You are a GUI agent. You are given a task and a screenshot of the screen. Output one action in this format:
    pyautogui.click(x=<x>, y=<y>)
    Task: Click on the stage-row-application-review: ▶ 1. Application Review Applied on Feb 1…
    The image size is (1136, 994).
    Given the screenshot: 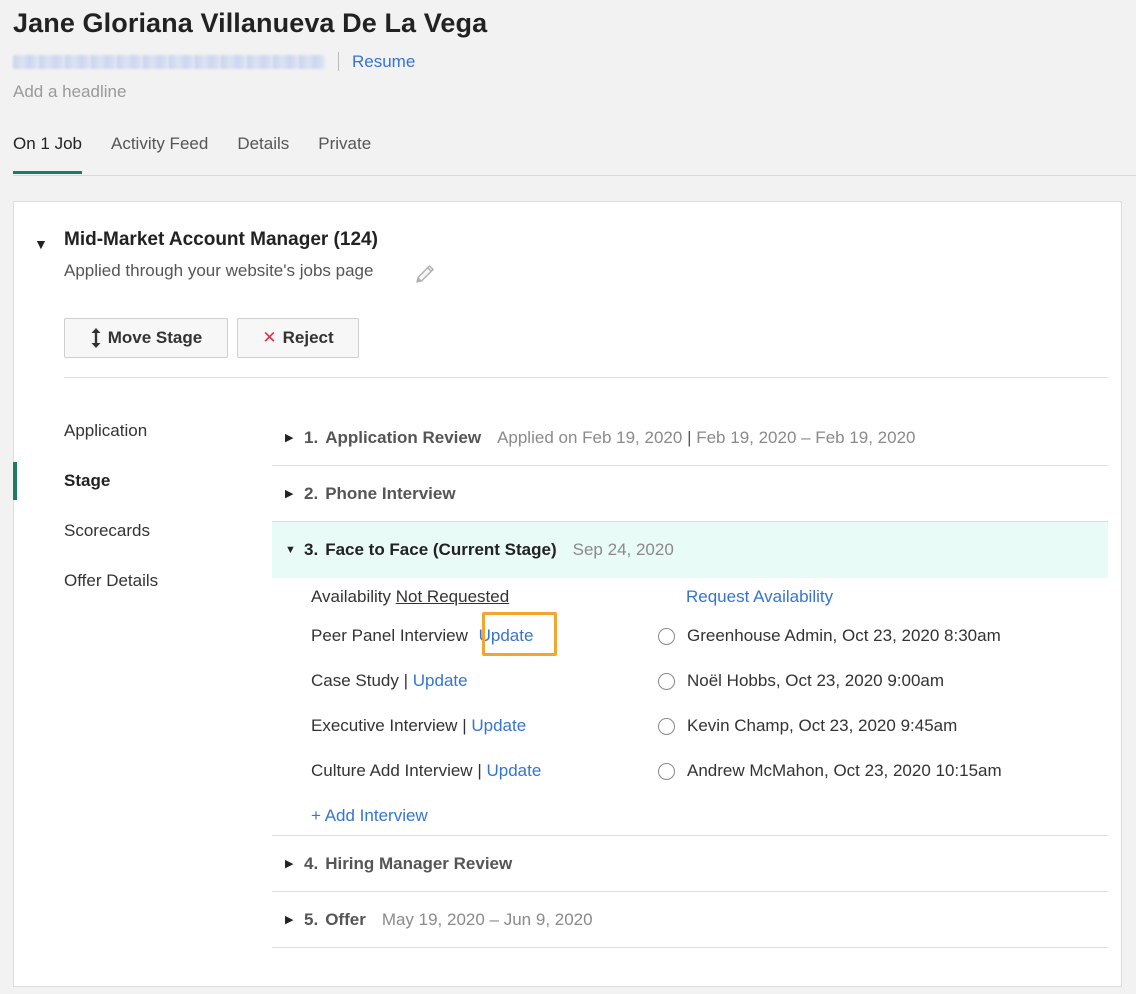 What is the action you would take?
    pyautogui.click(x=690, y=438)
    